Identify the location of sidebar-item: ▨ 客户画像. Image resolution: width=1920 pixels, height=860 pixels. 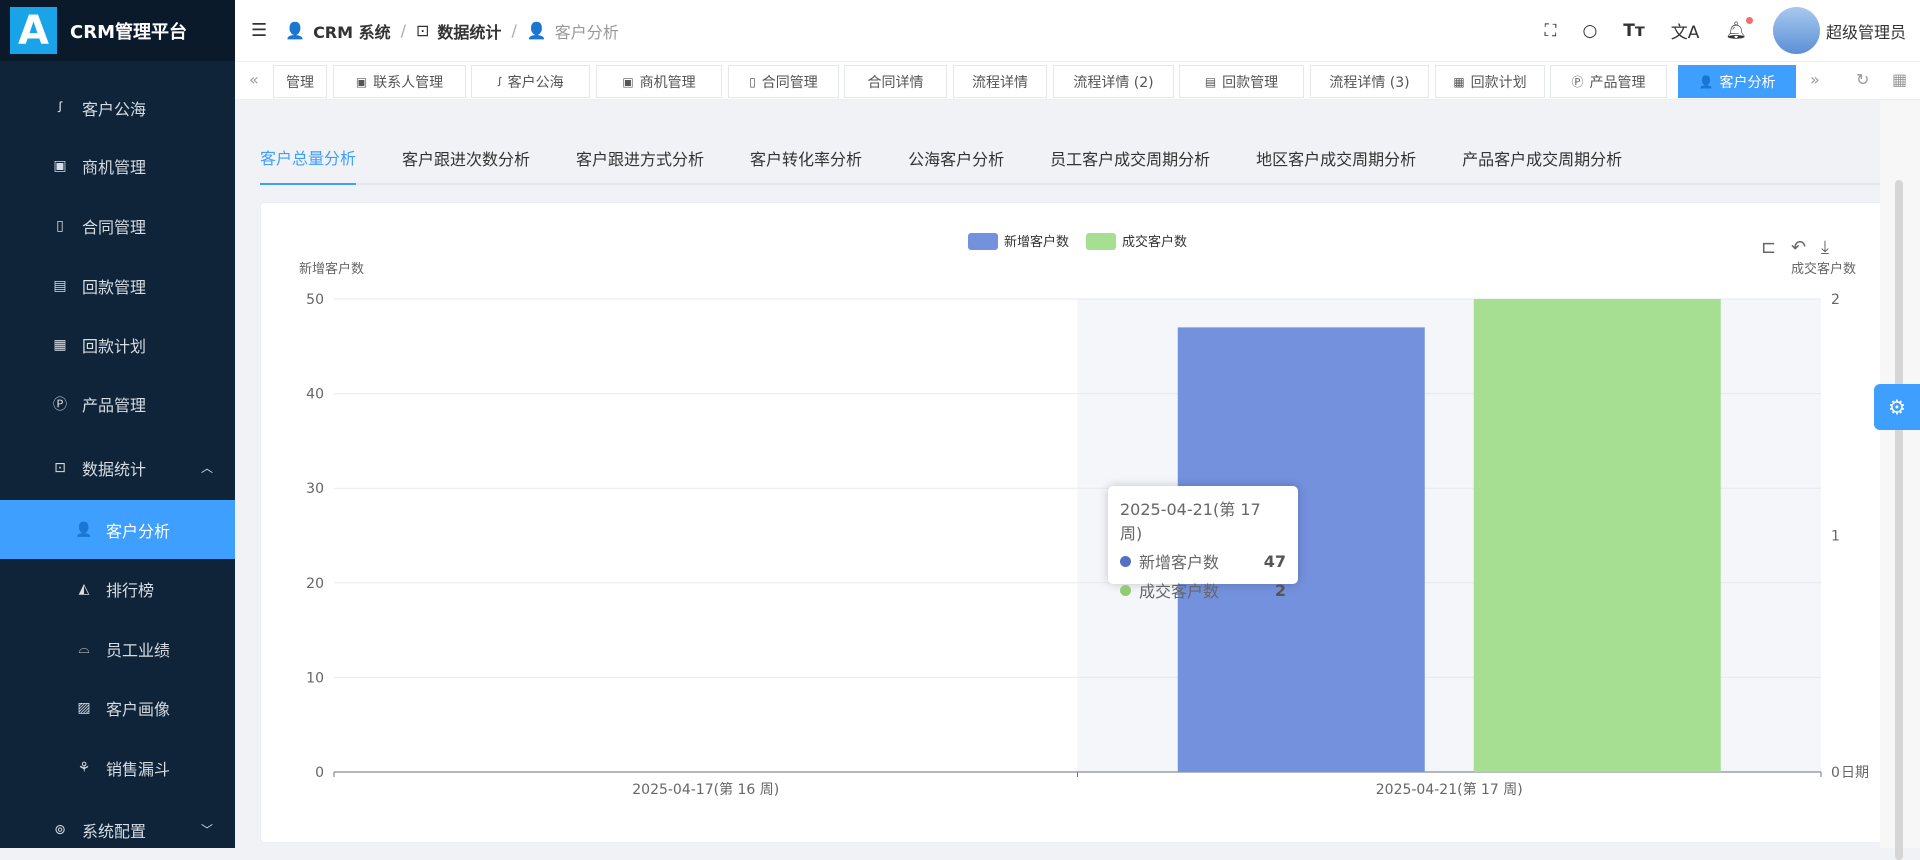
(117, 707).